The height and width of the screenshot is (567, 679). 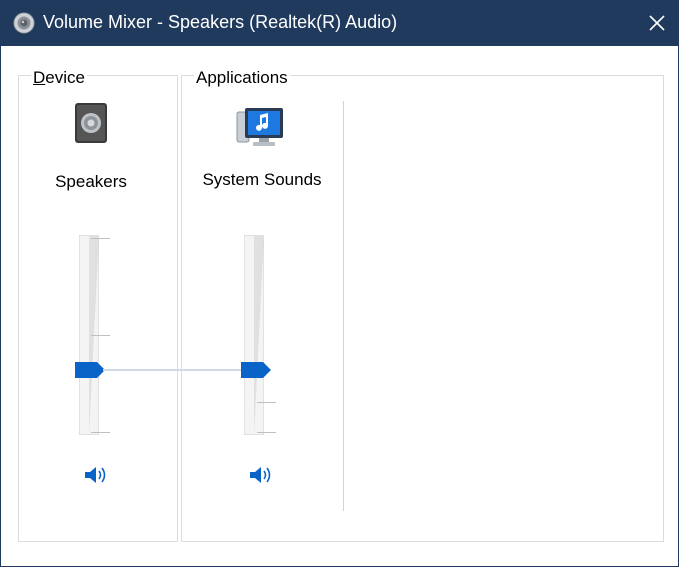 I want to click on device-name: Speakers, so click(x=91, y=181).